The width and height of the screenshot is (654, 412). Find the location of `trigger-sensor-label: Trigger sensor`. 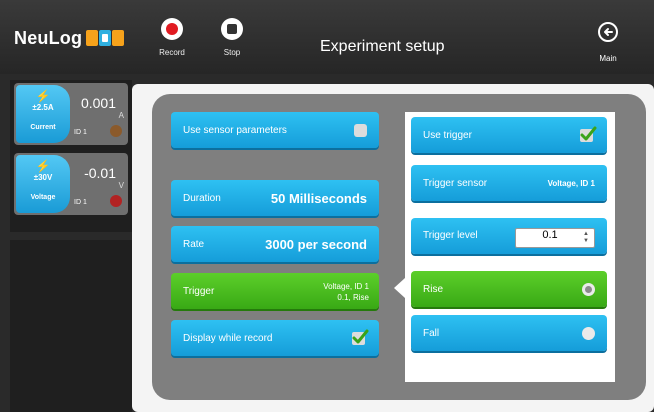

trigger-sensor-label: Trigger sensor is located at coordinates (455, 183).